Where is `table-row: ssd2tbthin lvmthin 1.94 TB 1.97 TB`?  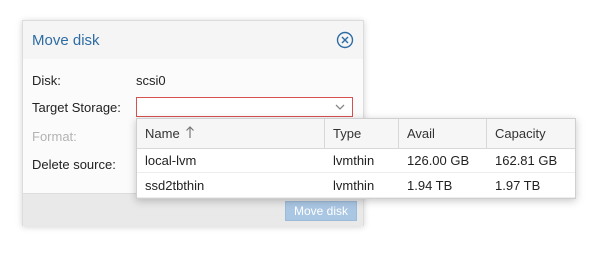 table-row: ssd2tbthin lvmthin 1.94 TB 1.97 TB is located at coordinates (356, 185).